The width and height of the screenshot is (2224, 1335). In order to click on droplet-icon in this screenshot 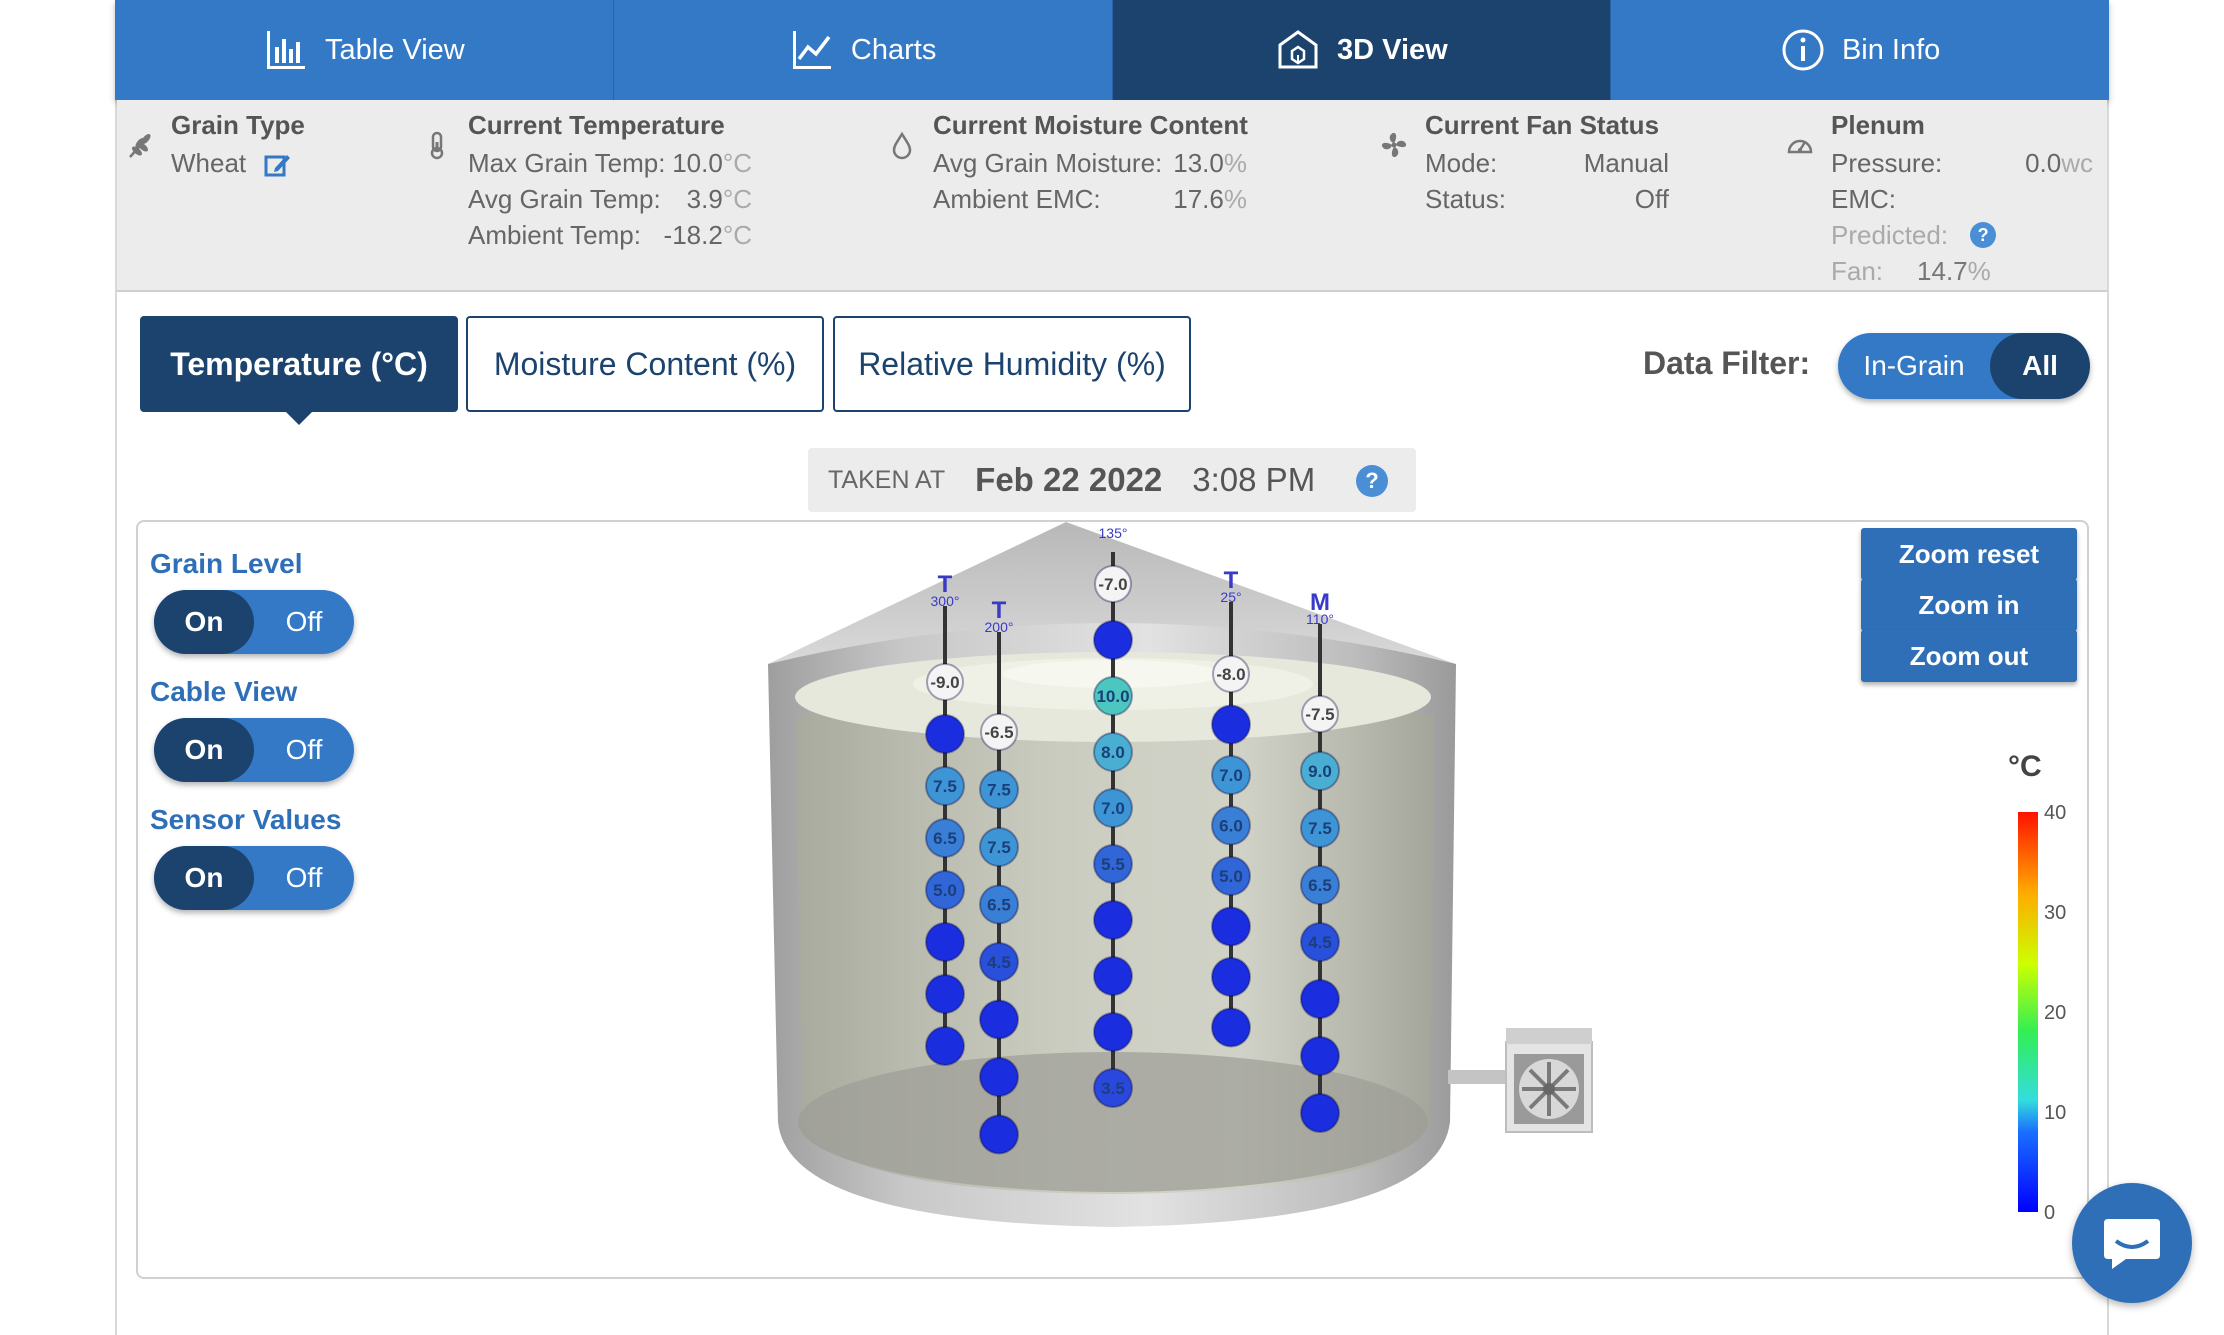, I will do `click(902, 145)`.